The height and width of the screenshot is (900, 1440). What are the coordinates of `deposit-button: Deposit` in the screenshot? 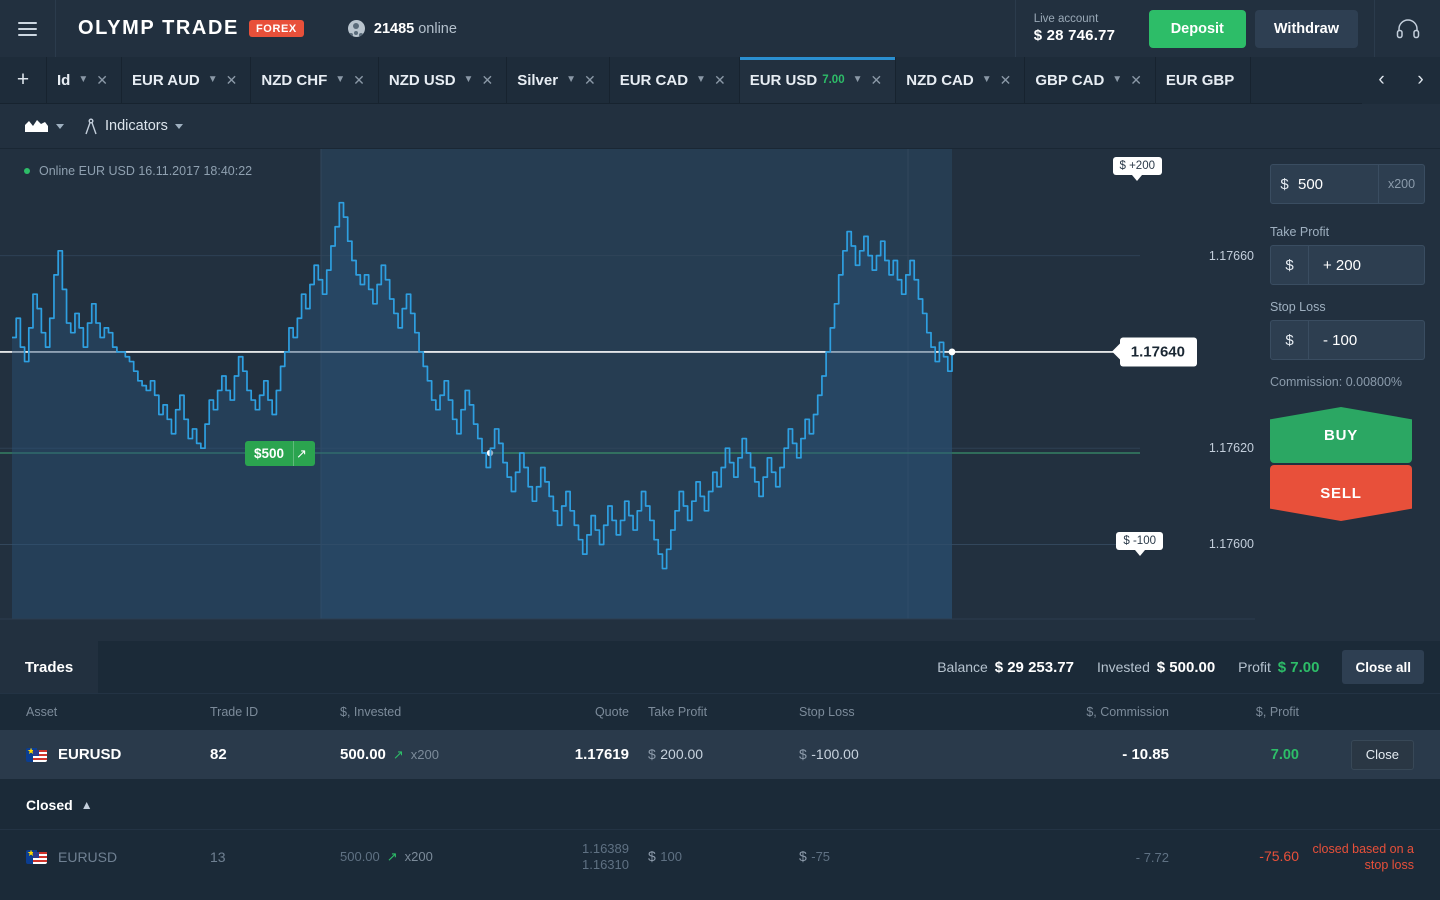 It's located at (1197, 28).